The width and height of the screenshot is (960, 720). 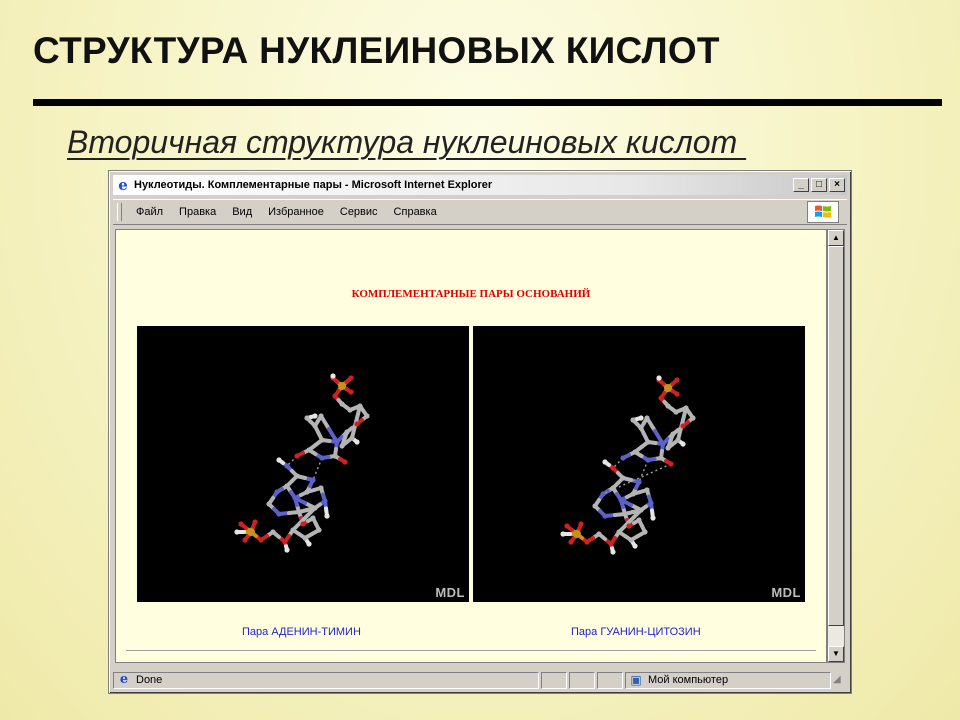 I want to click on status-text: Done, so click(x=149, y=680).